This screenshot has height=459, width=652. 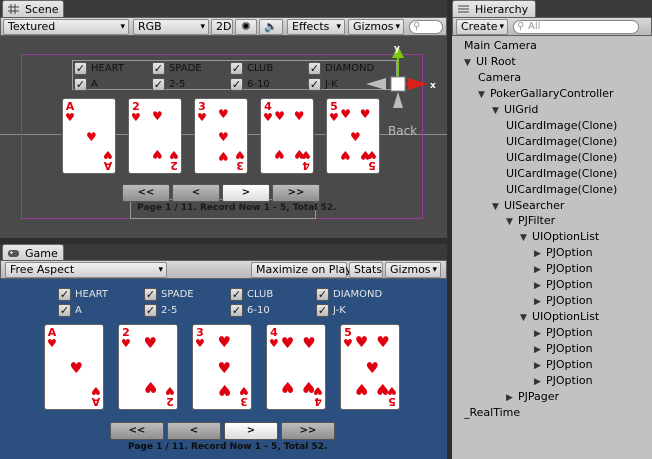 What do you see at coordinates (299, 115) in the screenshot?
I see `scene-card-pip: ♥` at bounding box center [299, 115].